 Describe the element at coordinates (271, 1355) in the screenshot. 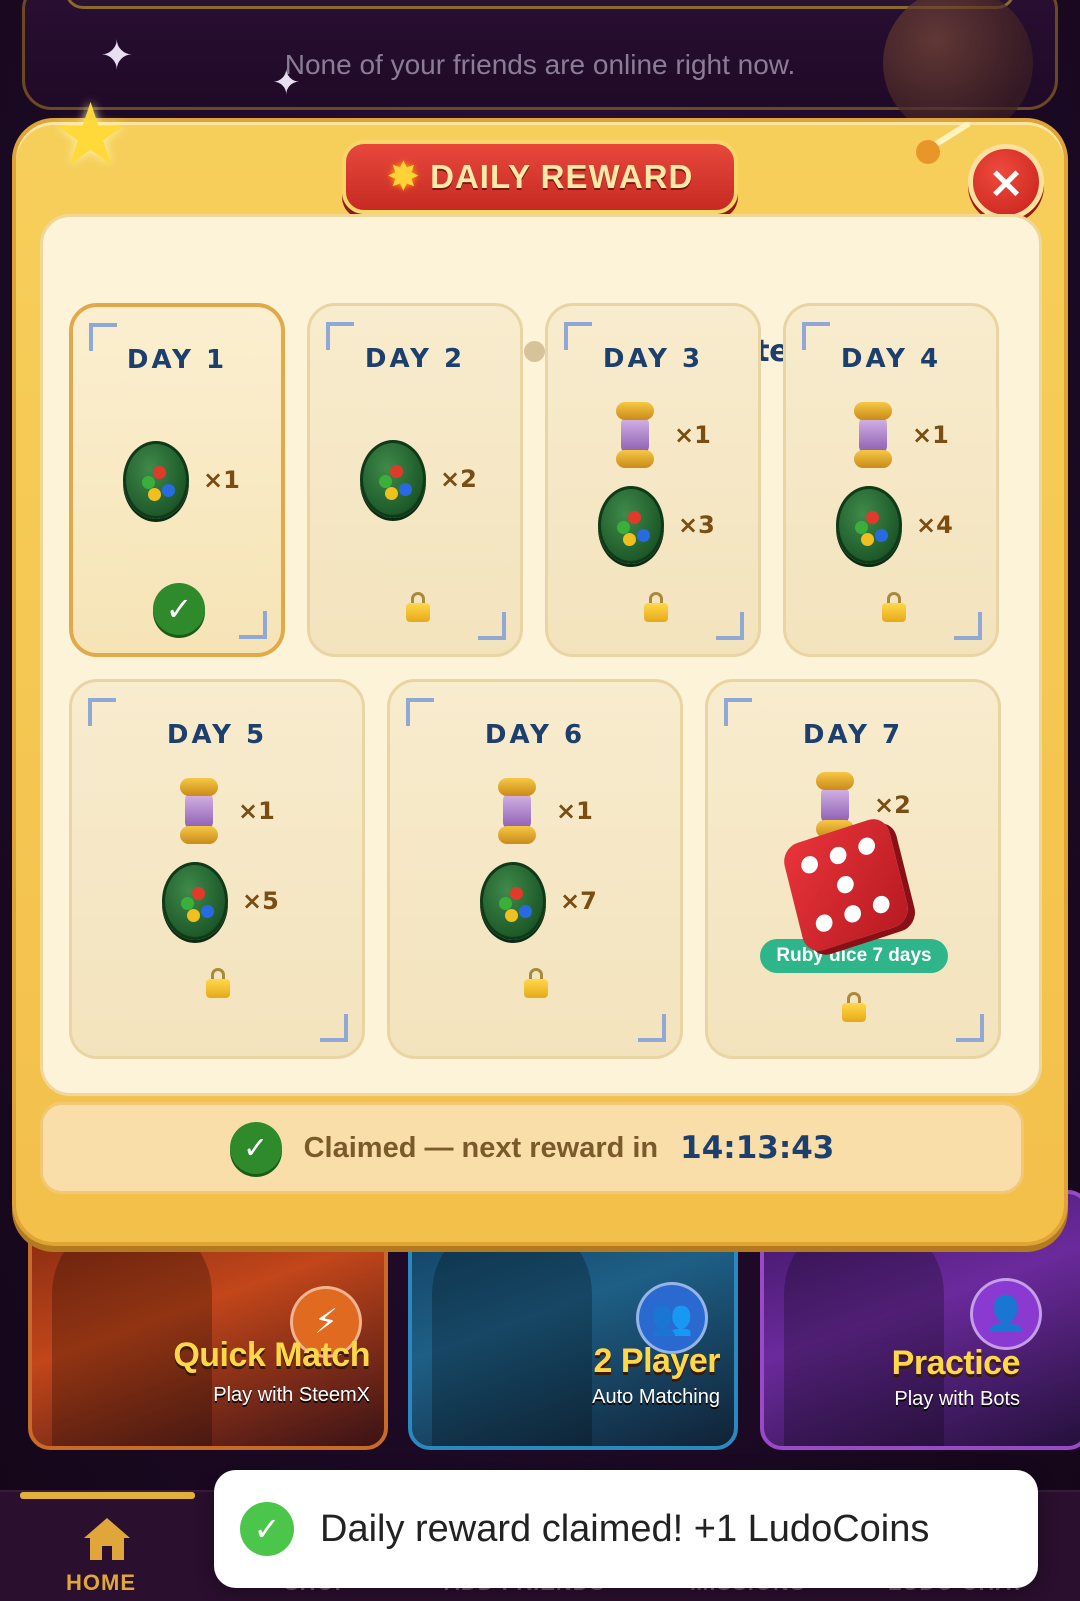

I see `quick-match-title: Quick Match` at that location.